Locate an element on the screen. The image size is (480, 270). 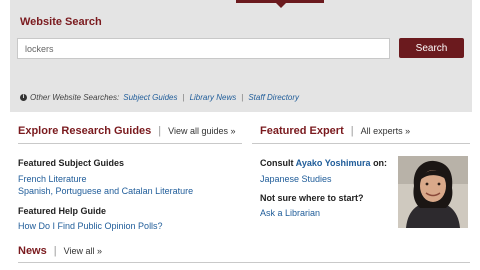
news-divider is located at coordinates (244, 262).